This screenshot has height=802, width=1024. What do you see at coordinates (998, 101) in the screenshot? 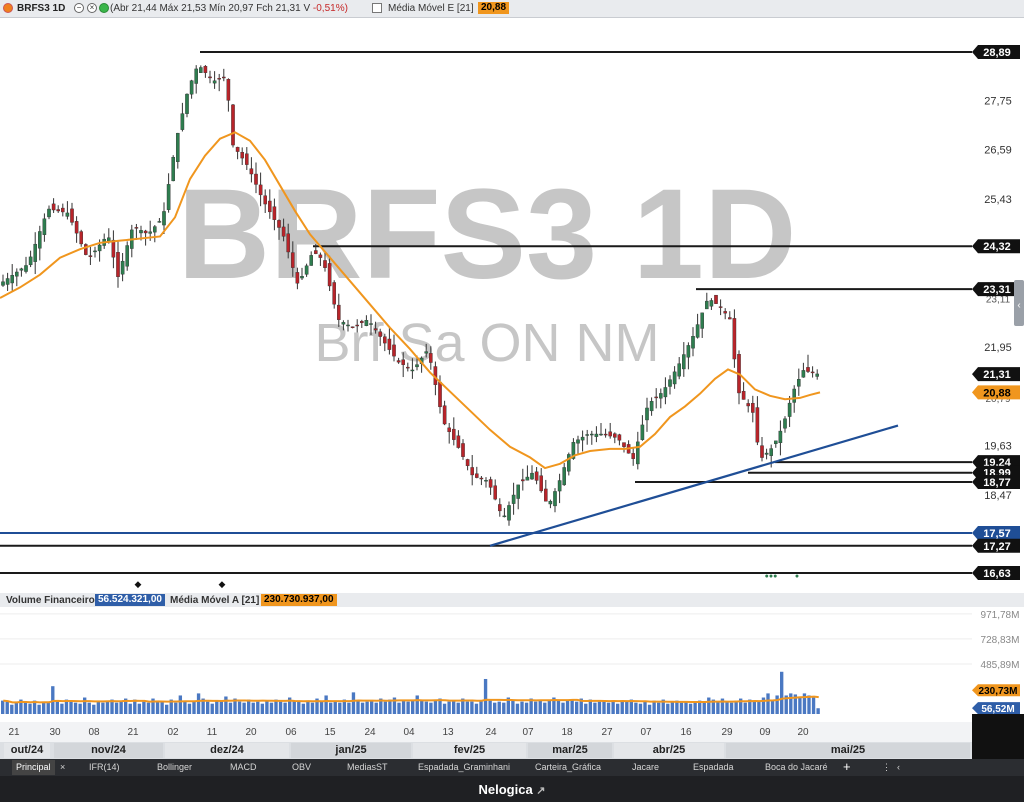
I see `price-tick-label: 27,75` at bounding box center [998, 101].